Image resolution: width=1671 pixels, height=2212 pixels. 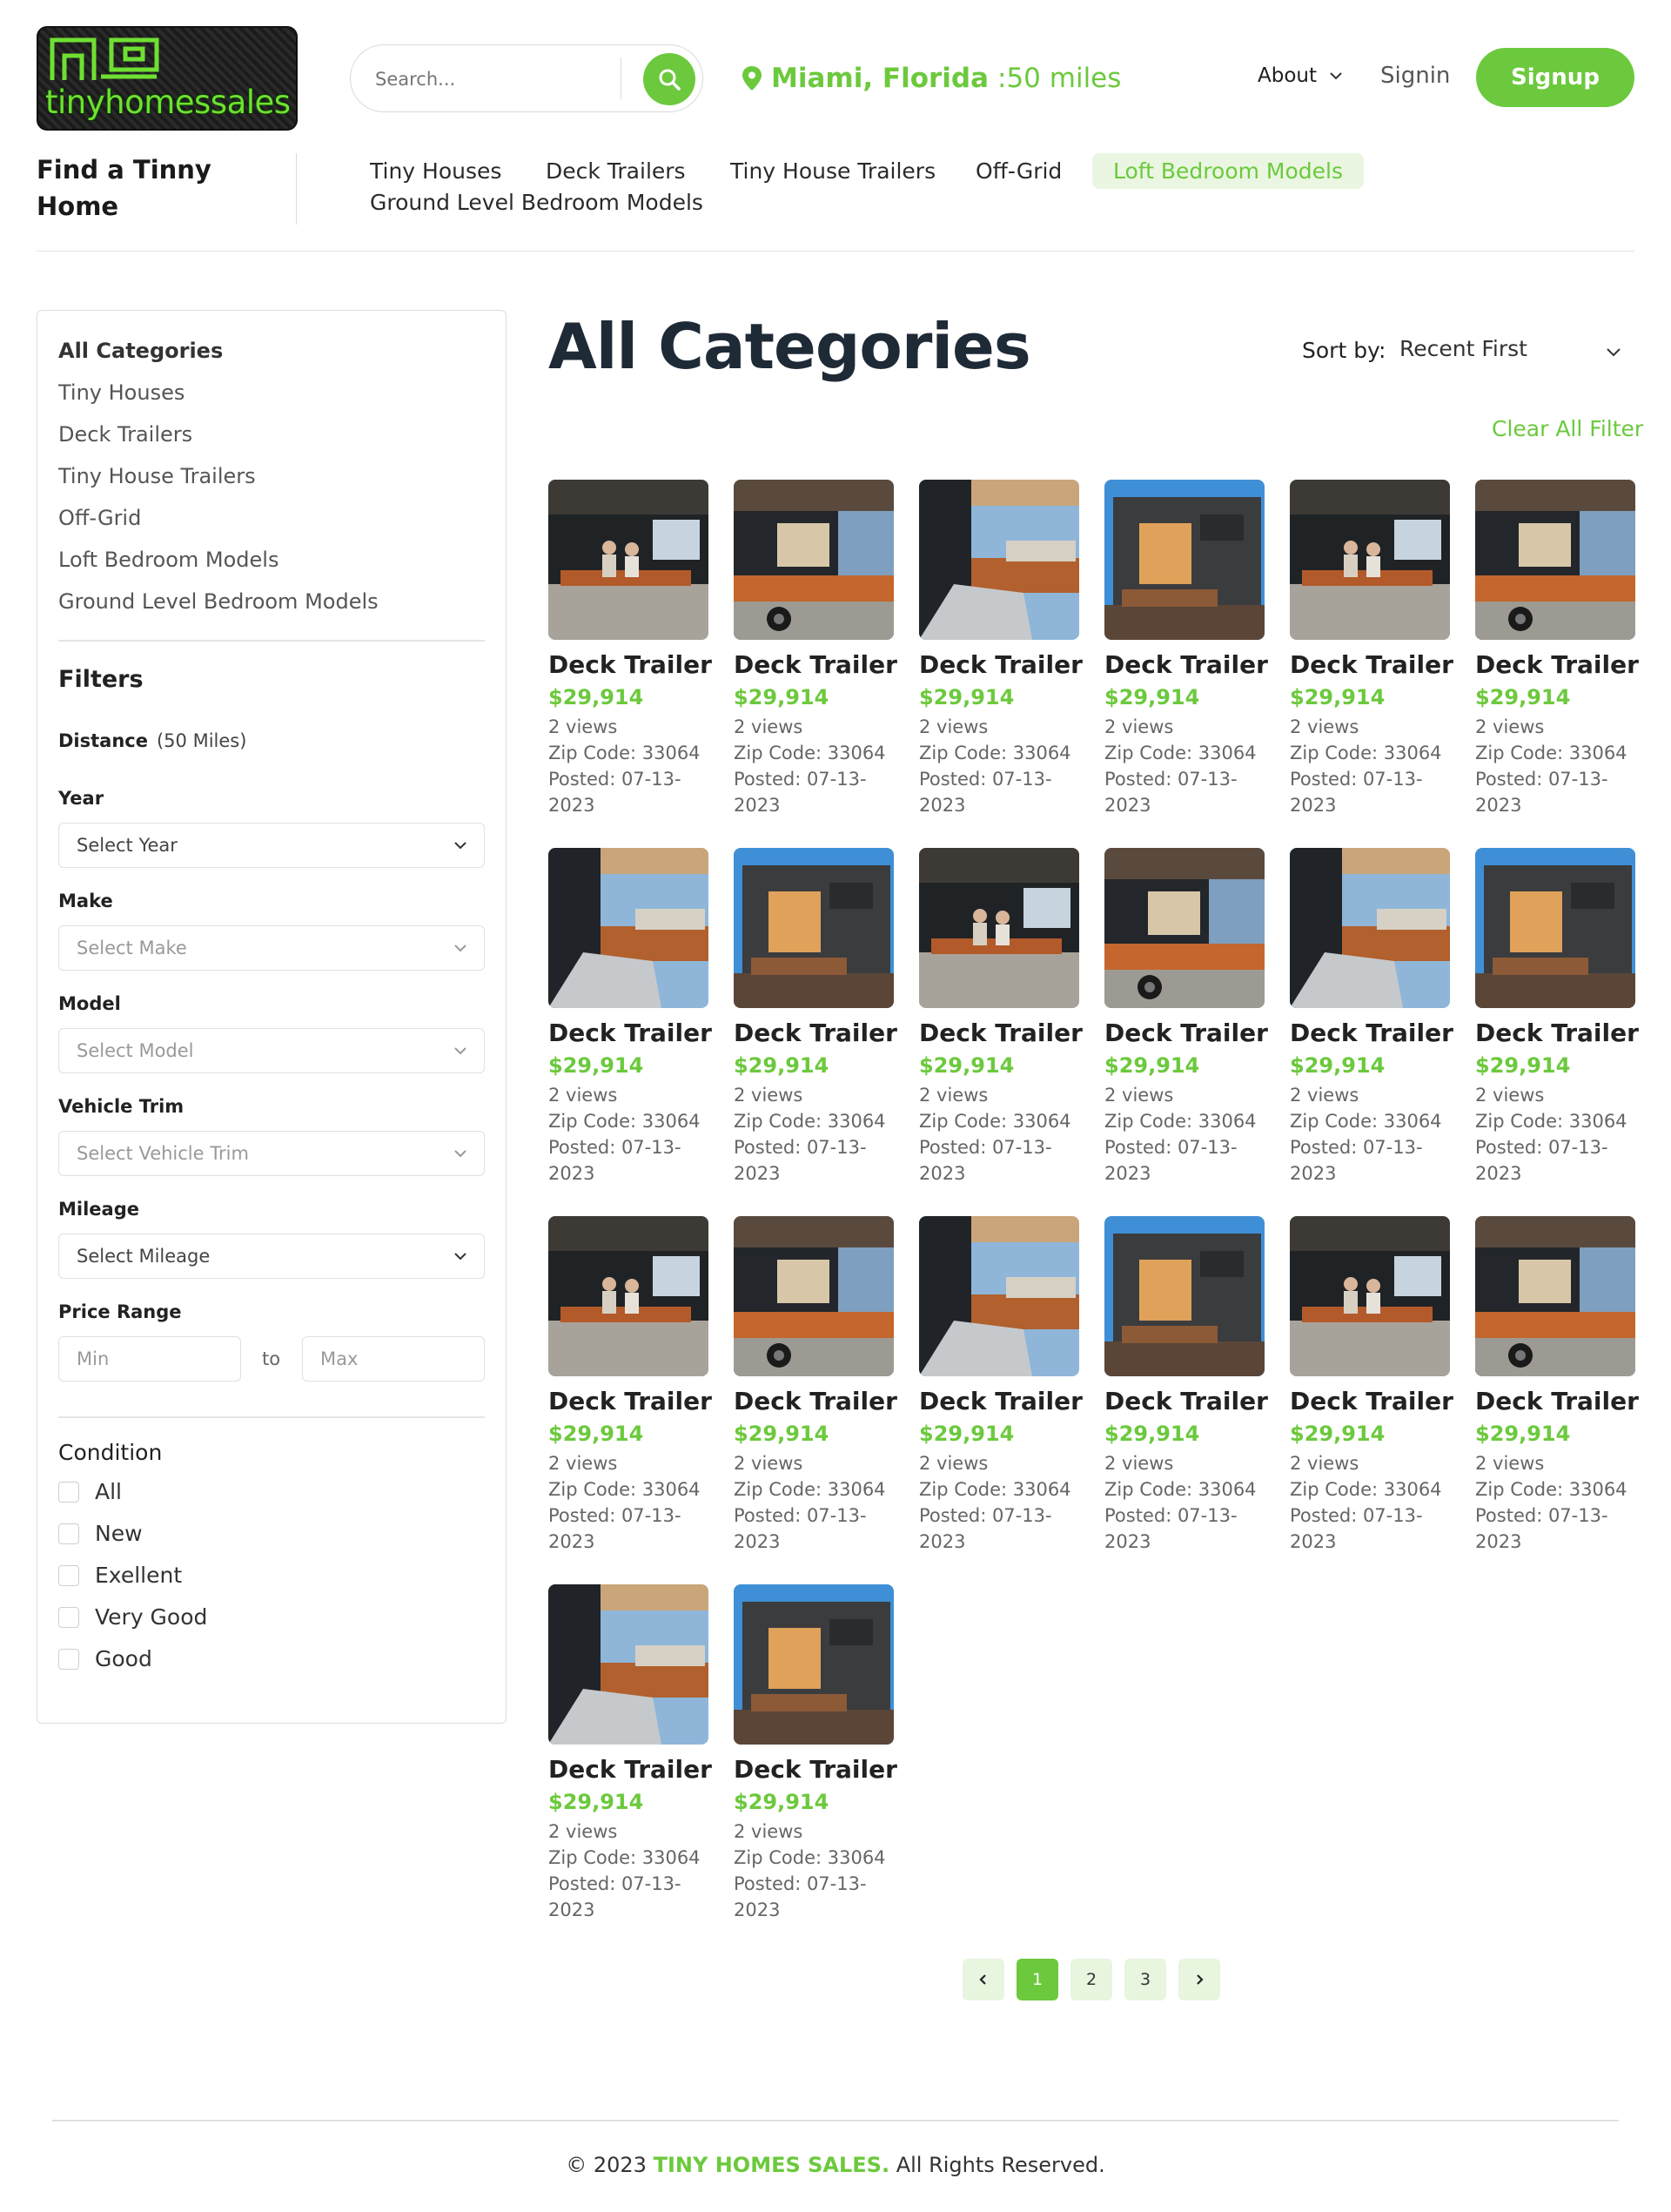 I want to click on site-logo: tinyhomessales, so click(x=167, y=78).